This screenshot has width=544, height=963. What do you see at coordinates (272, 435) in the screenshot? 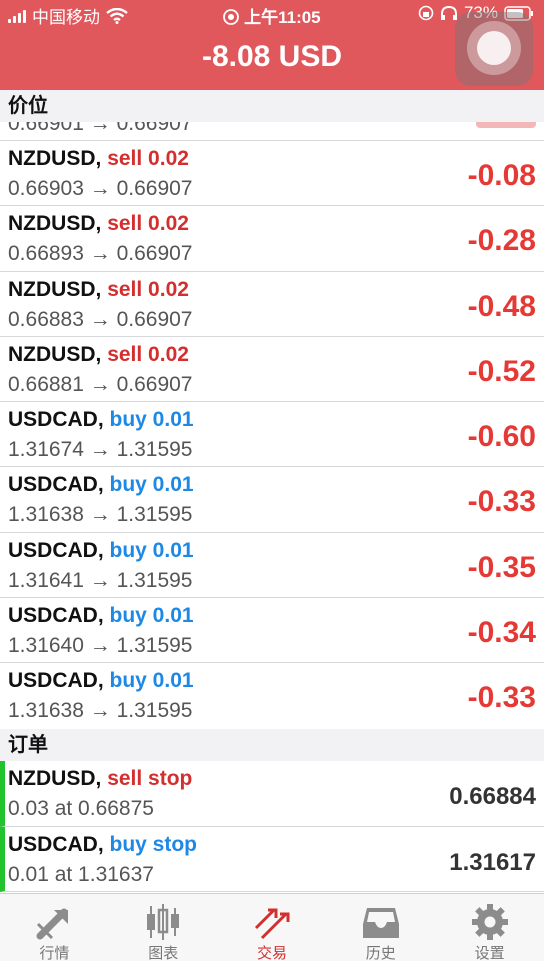
I see `position-row: USDCAD, buy 0.01 1.31674 → 1.31595 -0.60` at bounding box center [272, 435].